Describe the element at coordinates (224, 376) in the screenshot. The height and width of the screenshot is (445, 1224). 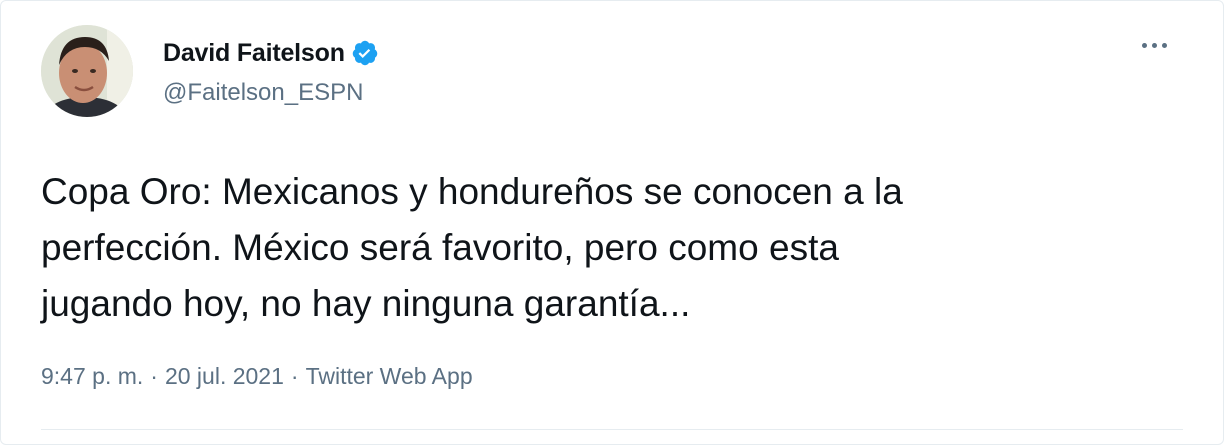
I see `tweet-date: 20 jul. 2021` at that location.